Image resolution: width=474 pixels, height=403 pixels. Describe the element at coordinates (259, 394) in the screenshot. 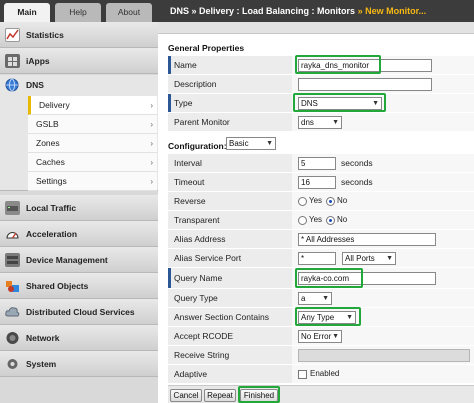

I see `finished-highlight` at that location.